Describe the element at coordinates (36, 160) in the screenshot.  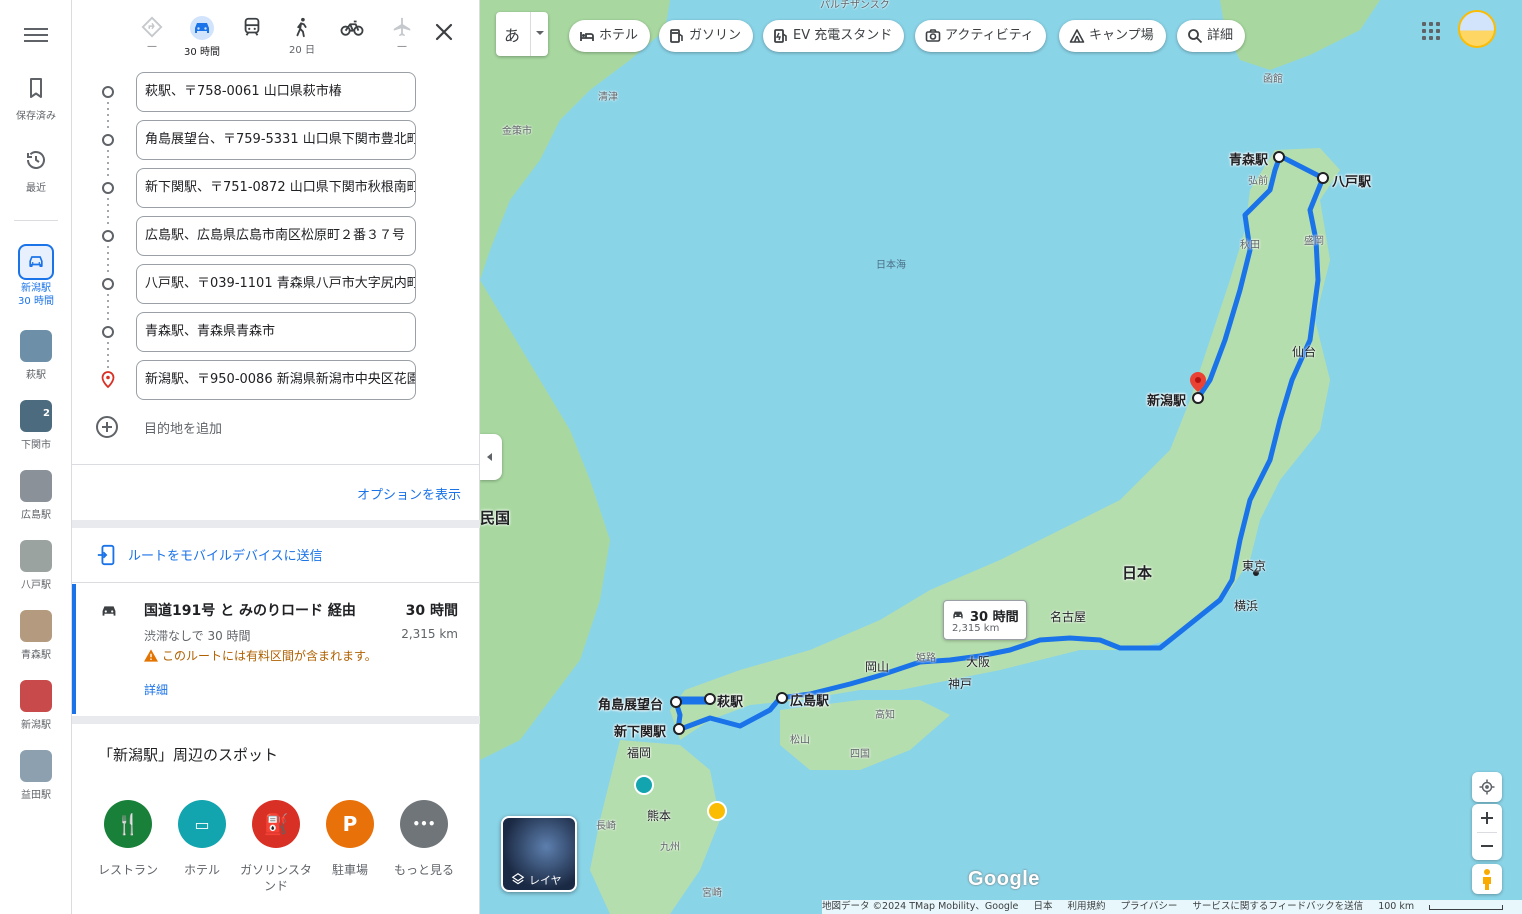
I see `history-icon` at that location.